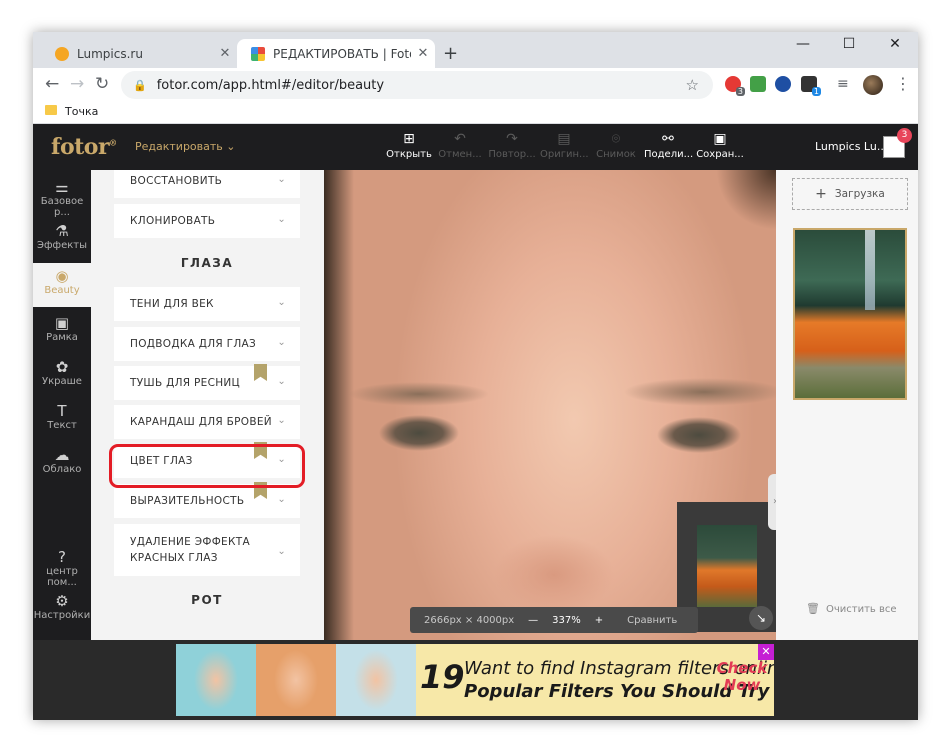 The height and width of the screenshot is (753, 950). I want to click on nav-beauty: ◉ Beauty, so click(62, 285).